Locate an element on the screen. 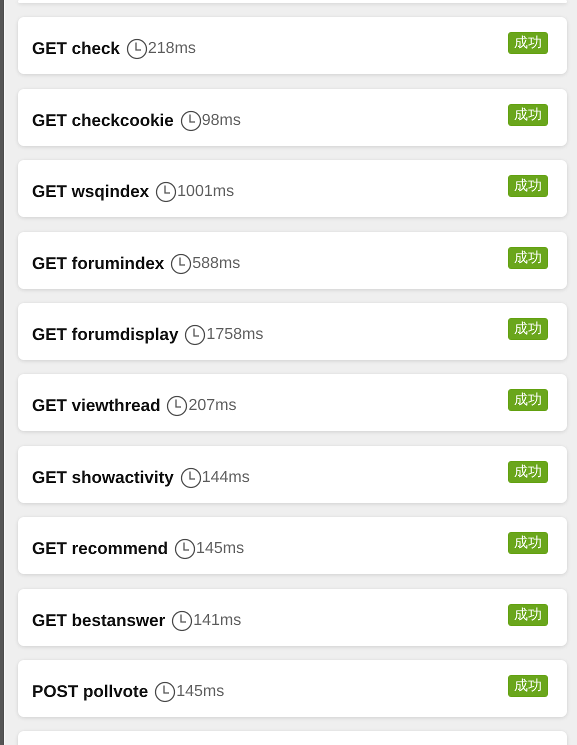  request-card: GET forumdisplay 1758ms 成功 is located at coordinates (292, 331).